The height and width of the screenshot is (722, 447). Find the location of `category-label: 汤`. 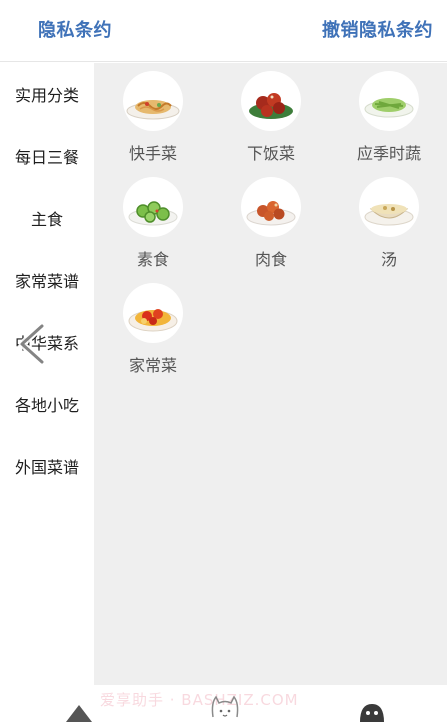

category-label: 汤 is located at coordinates (388, 259).